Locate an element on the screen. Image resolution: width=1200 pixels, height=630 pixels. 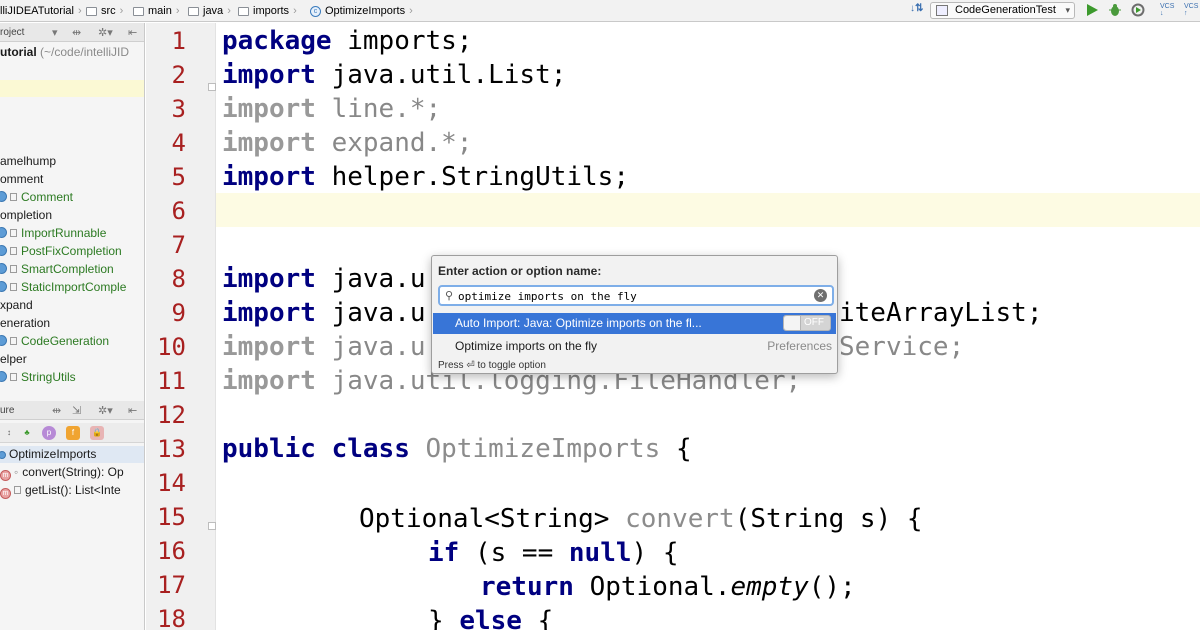
structure-member-label: getList(): List<Inte is located at coordinates (73, 490).